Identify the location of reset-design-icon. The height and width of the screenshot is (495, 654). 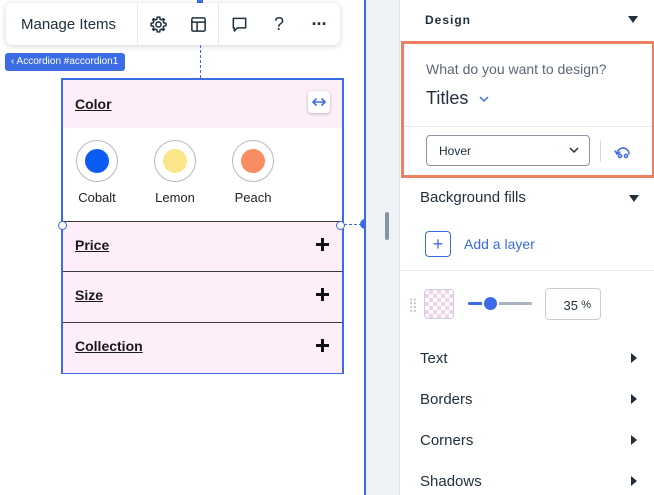
(623, 151).